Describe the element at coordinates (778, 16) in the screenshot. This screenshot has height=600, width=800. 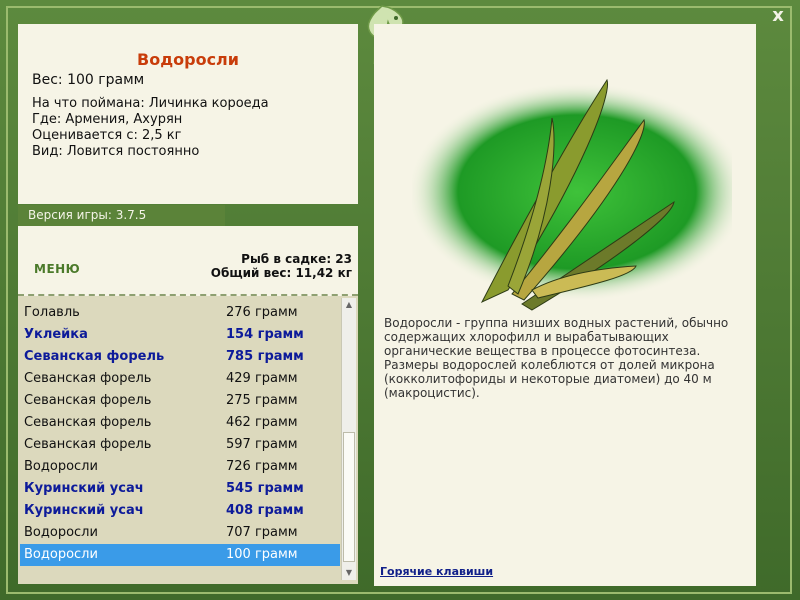
I see `close-button: x` at that location.